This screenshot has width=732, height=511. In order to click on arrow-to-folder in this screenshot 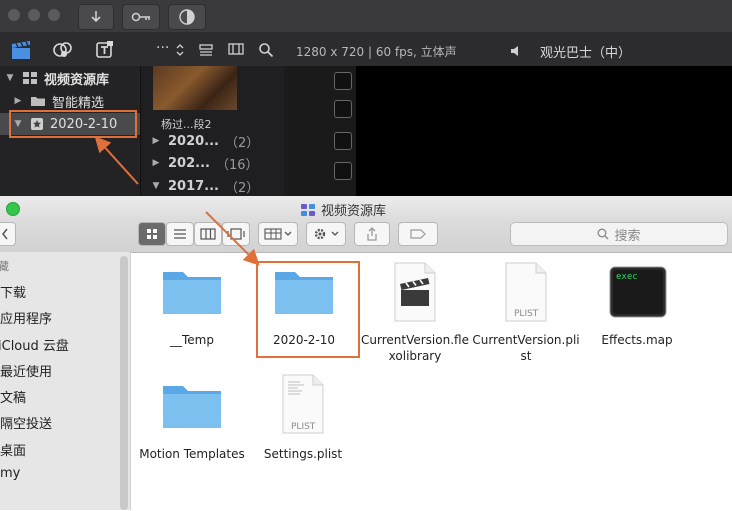, I will do `click(232, 238)`.